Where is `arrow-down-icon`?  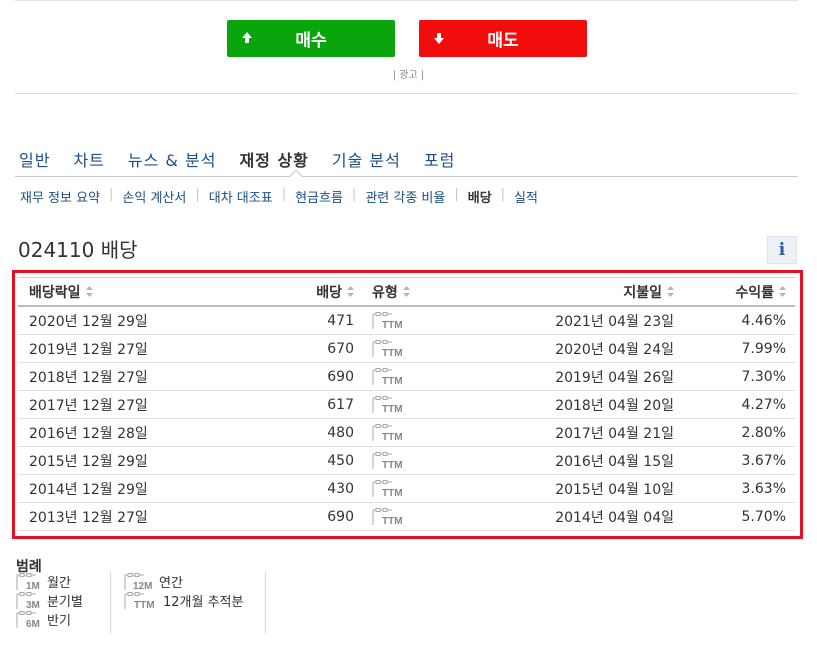
arrow-down-icon is located at coordinates (439, 38).